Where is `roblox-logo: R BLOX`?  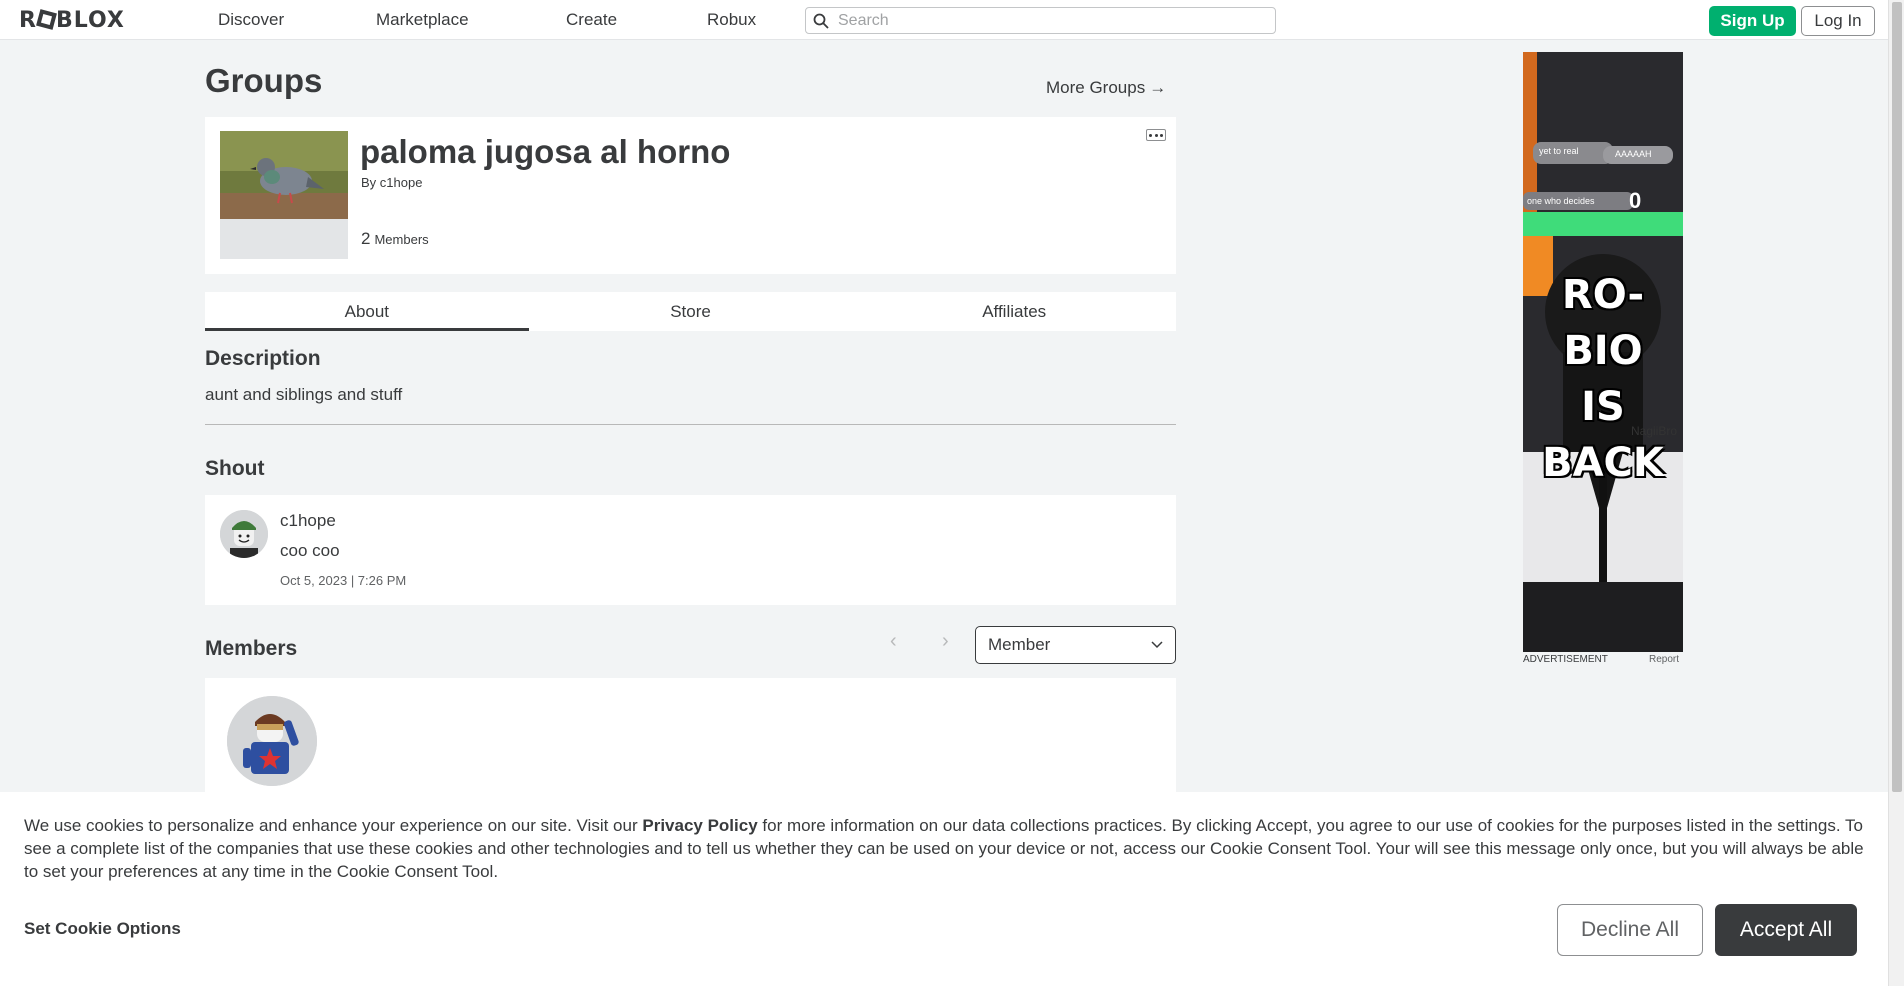 roblox-logo: R BLOX is located at coordinates (72, 20).